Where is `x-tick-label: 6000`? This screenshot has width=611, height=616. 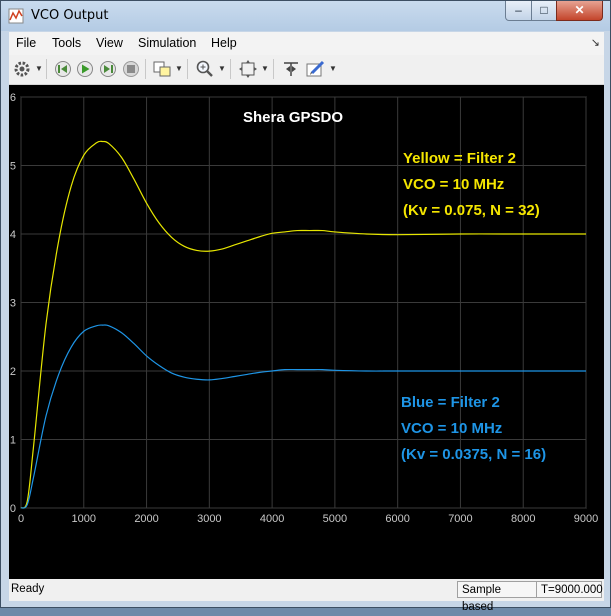
x-tick-label: 6000 is located at coordinates (397, 519).